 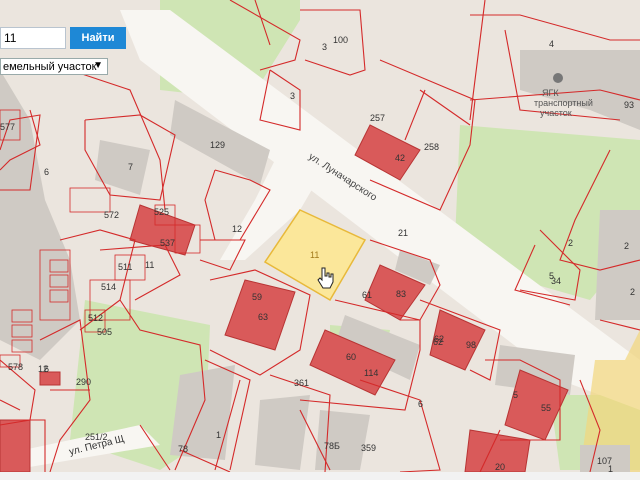 What do you see at coordinates (98, 38) in the screenshot?
I see `find-button: Найти` at bounding box center [98, 38].